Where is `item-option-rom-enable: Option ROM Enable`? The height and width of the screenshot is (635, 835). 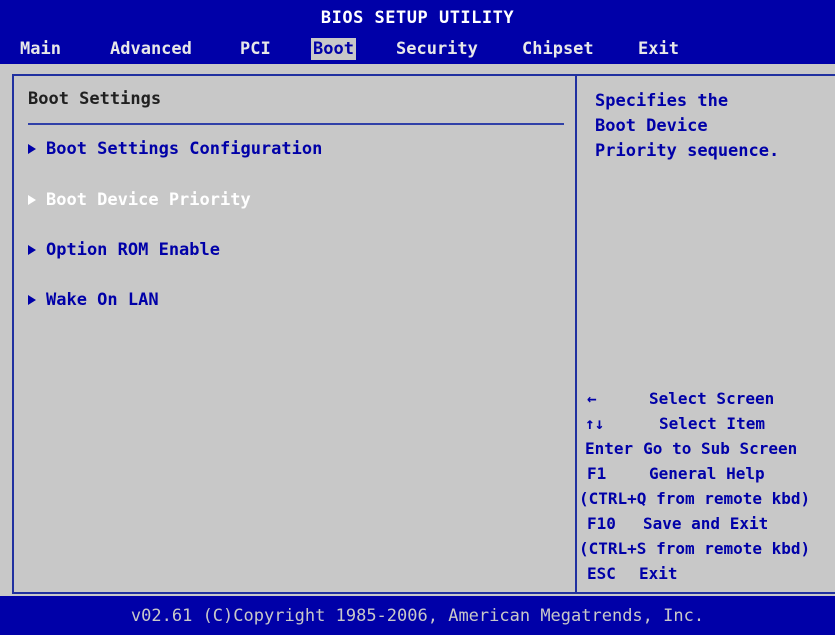 item-option-rom-enable: Option ROM Enable is located at coordinates (124, 250).